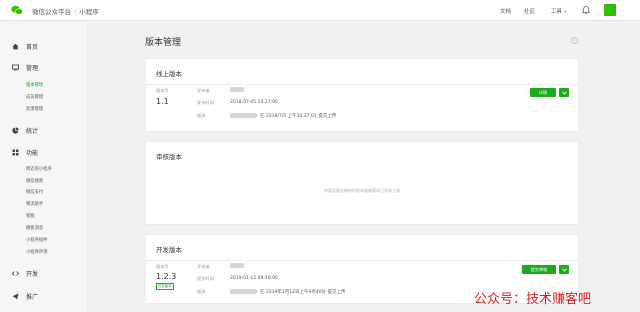 This screenshot has width=640, height=312. Describe the element at coordinates (303, 292) in the screenshot. I see `description-value: 在 2019年1月12日上午9点40分 提交上传` at that location.